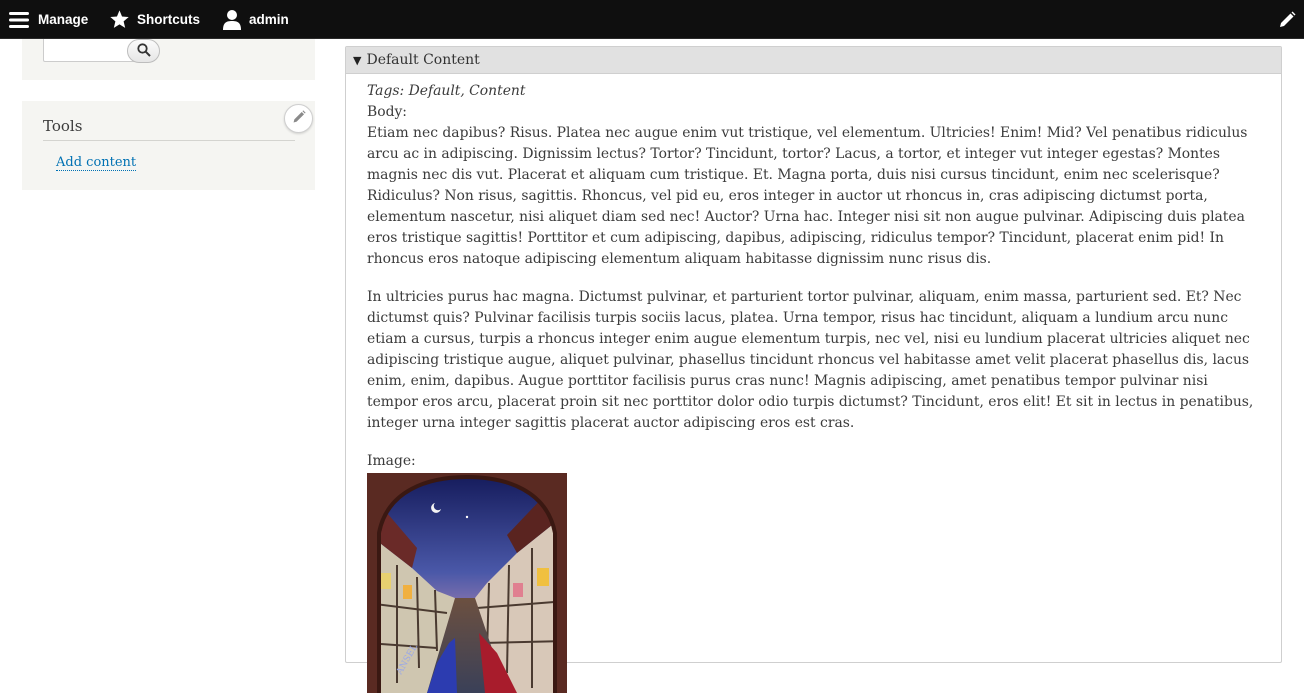 The width and height of the screenshot is (1304, 700). I want to click on star-icon, so click(119, 19).